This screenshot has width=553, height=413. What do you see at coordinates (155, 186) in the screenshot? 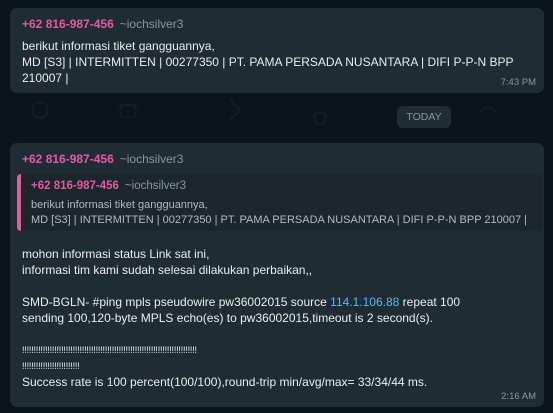
I see `quoted-sender-alias: ~iochsilver3` at bounding box center [155, 186].